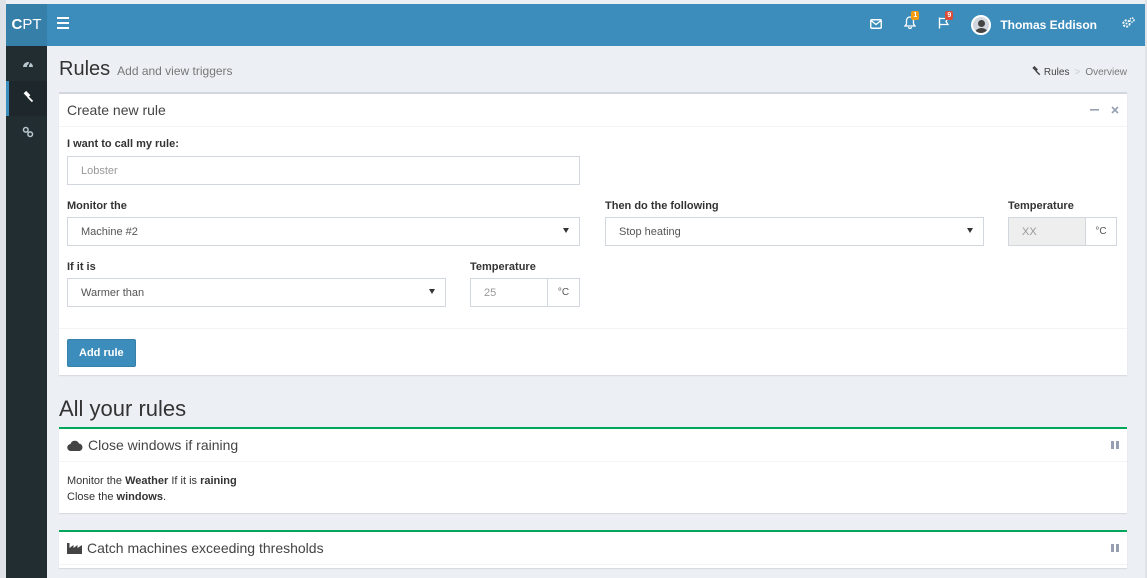  I want to click on breadcrumb-rules-link: Rules, so click(1057, 72).